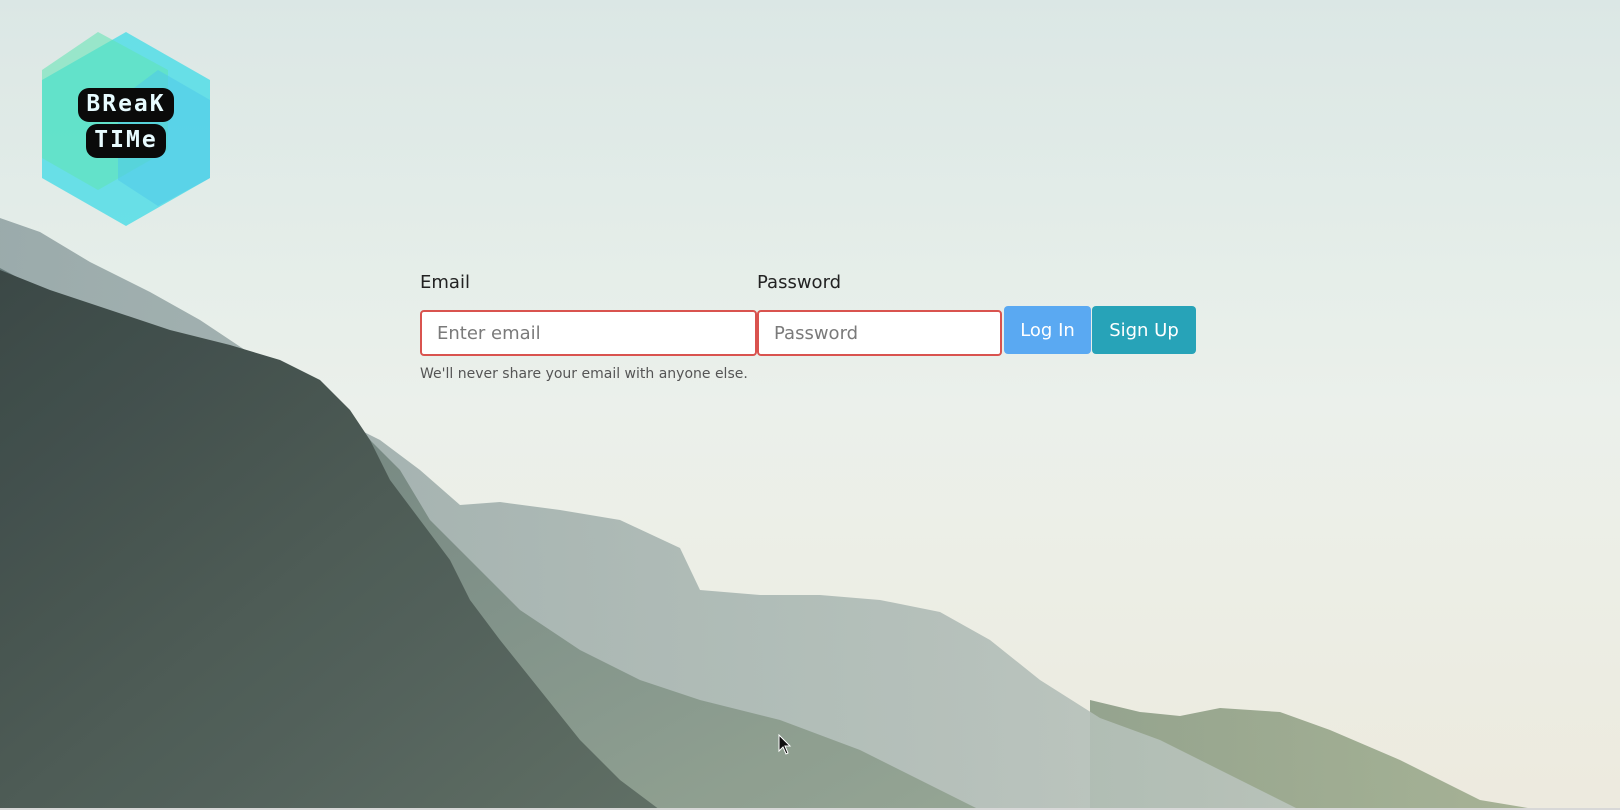 This screenshot has width=1620, height=810. I want to click on mouse-pointer-icon, so click(785, 744).